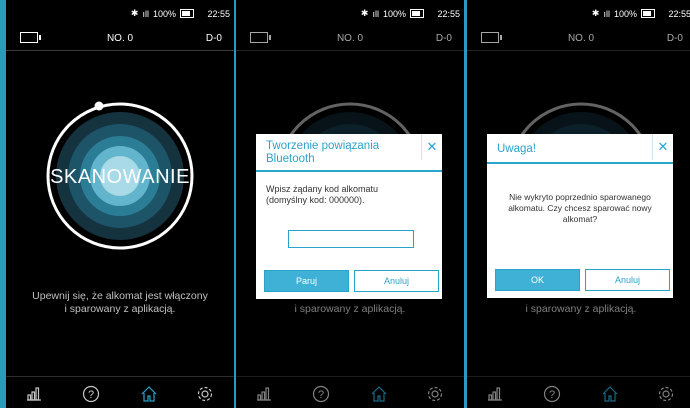  I want to click on bar-chart-icon, so click(34, 395).